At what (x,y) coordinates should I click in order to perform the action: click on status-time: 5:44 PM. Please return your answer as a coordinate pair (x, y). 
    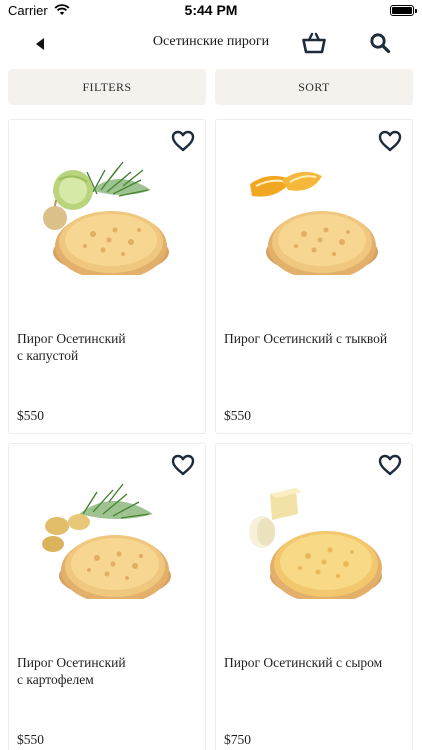
    Looking at the image, I should click on (211, 10).